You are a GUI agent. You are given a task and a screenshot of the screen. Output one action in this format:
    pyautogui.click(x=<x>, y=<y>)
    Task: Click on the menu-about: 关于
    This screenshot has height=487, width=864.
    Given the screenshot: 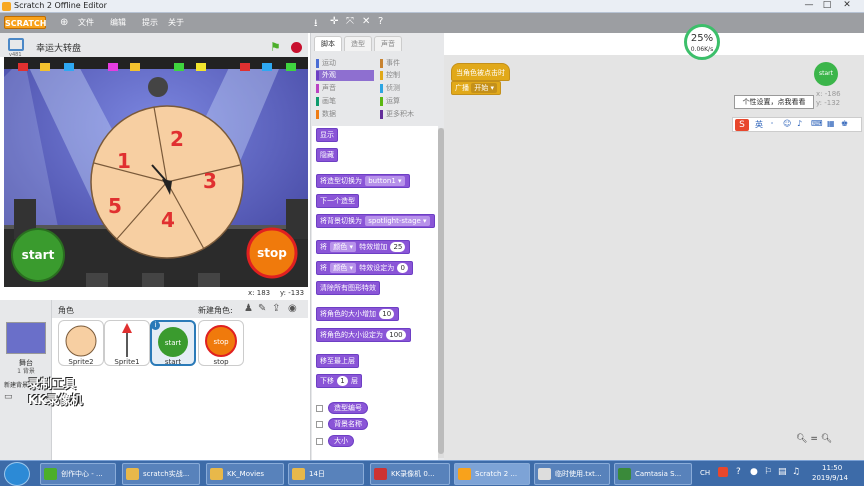 What is the action you would take?
    pyautogui.click(x=176, y=22)
    